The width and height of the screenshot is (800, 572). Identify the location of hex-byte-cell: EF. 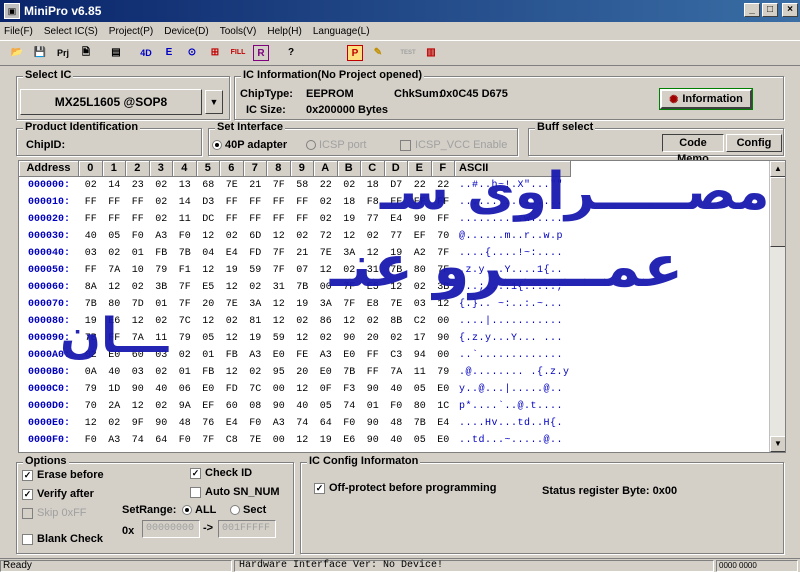
(209, 406).